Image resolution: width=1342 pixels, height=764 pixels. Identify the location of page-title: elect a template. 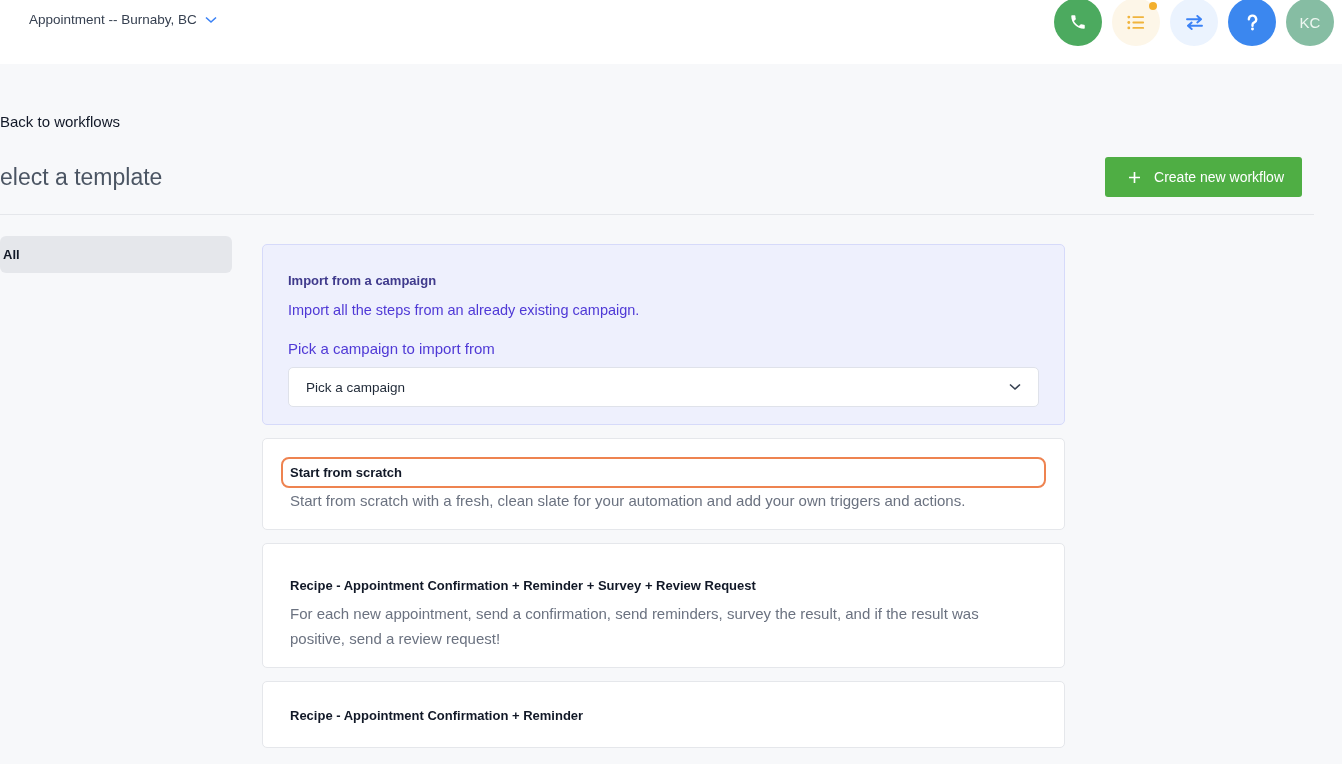
(81, 177).